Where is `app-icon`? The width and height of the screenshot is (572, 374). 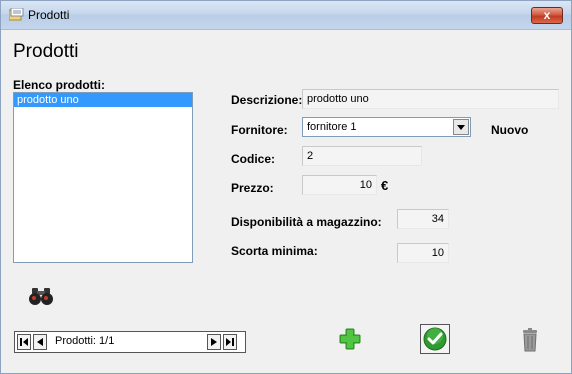 app-icon is located at coordinates (16, 14).